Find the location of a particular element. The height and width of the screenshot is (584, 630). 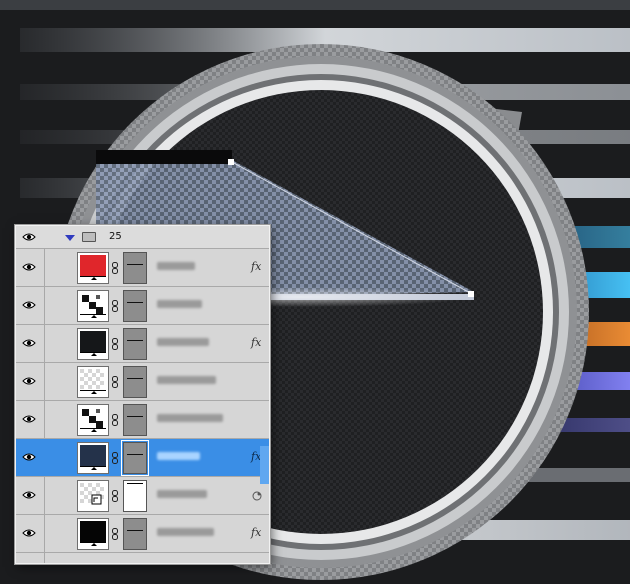

disclosure-triangle-icon is located at coordinates (70, 238).